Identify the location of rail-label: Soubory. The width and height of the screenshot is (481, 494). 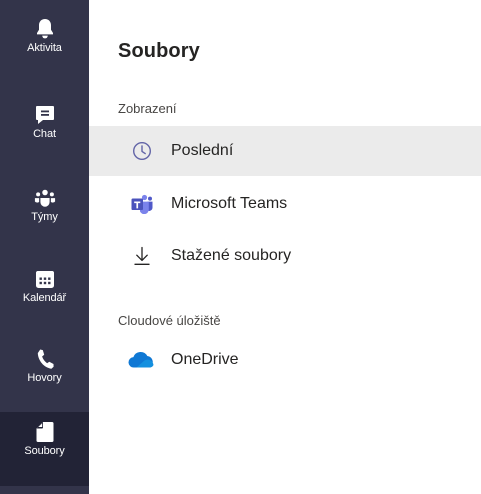
(44, 451).